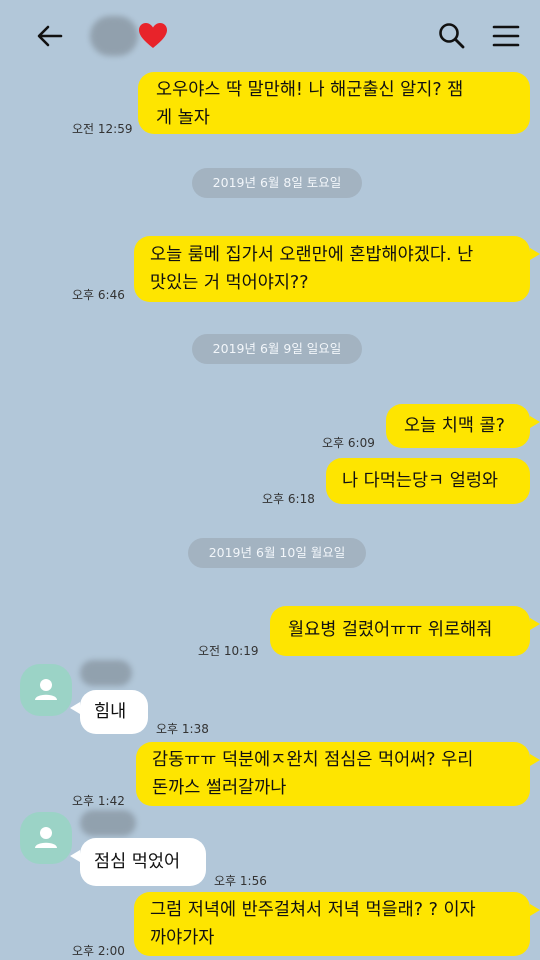 The width and height of the screenshot is (540, 960). I want to click on my-message-bubble: 그럼 저녁에 반주걸쳐서 저녁 먹을래? ? 이자 까야가자, so click(332, 924).